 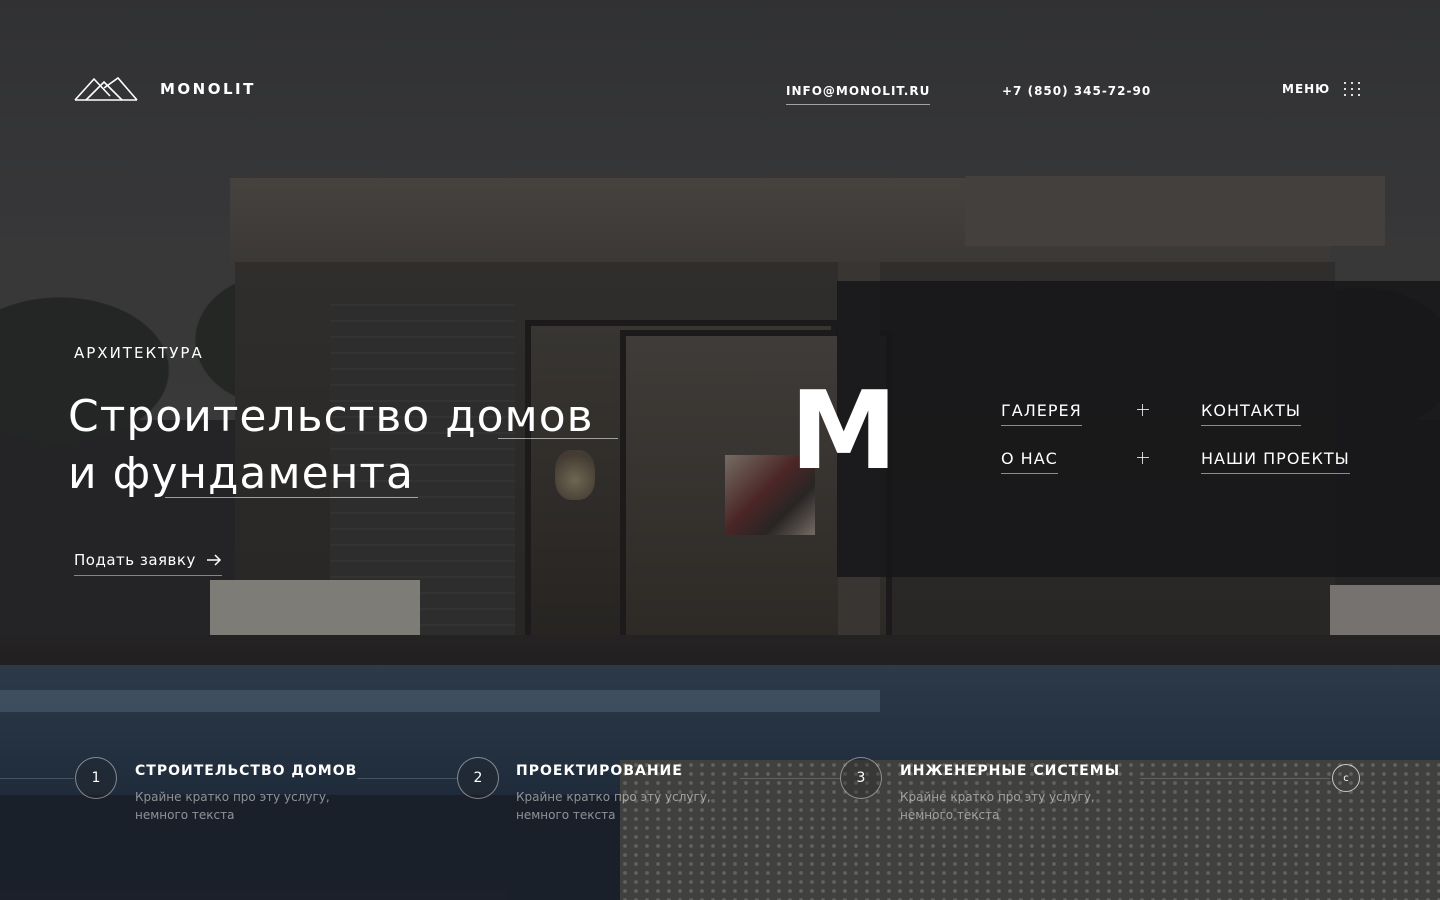 I want to click on phone-number: +7 (850) 345-72-90, so click(x=1076, y=91).